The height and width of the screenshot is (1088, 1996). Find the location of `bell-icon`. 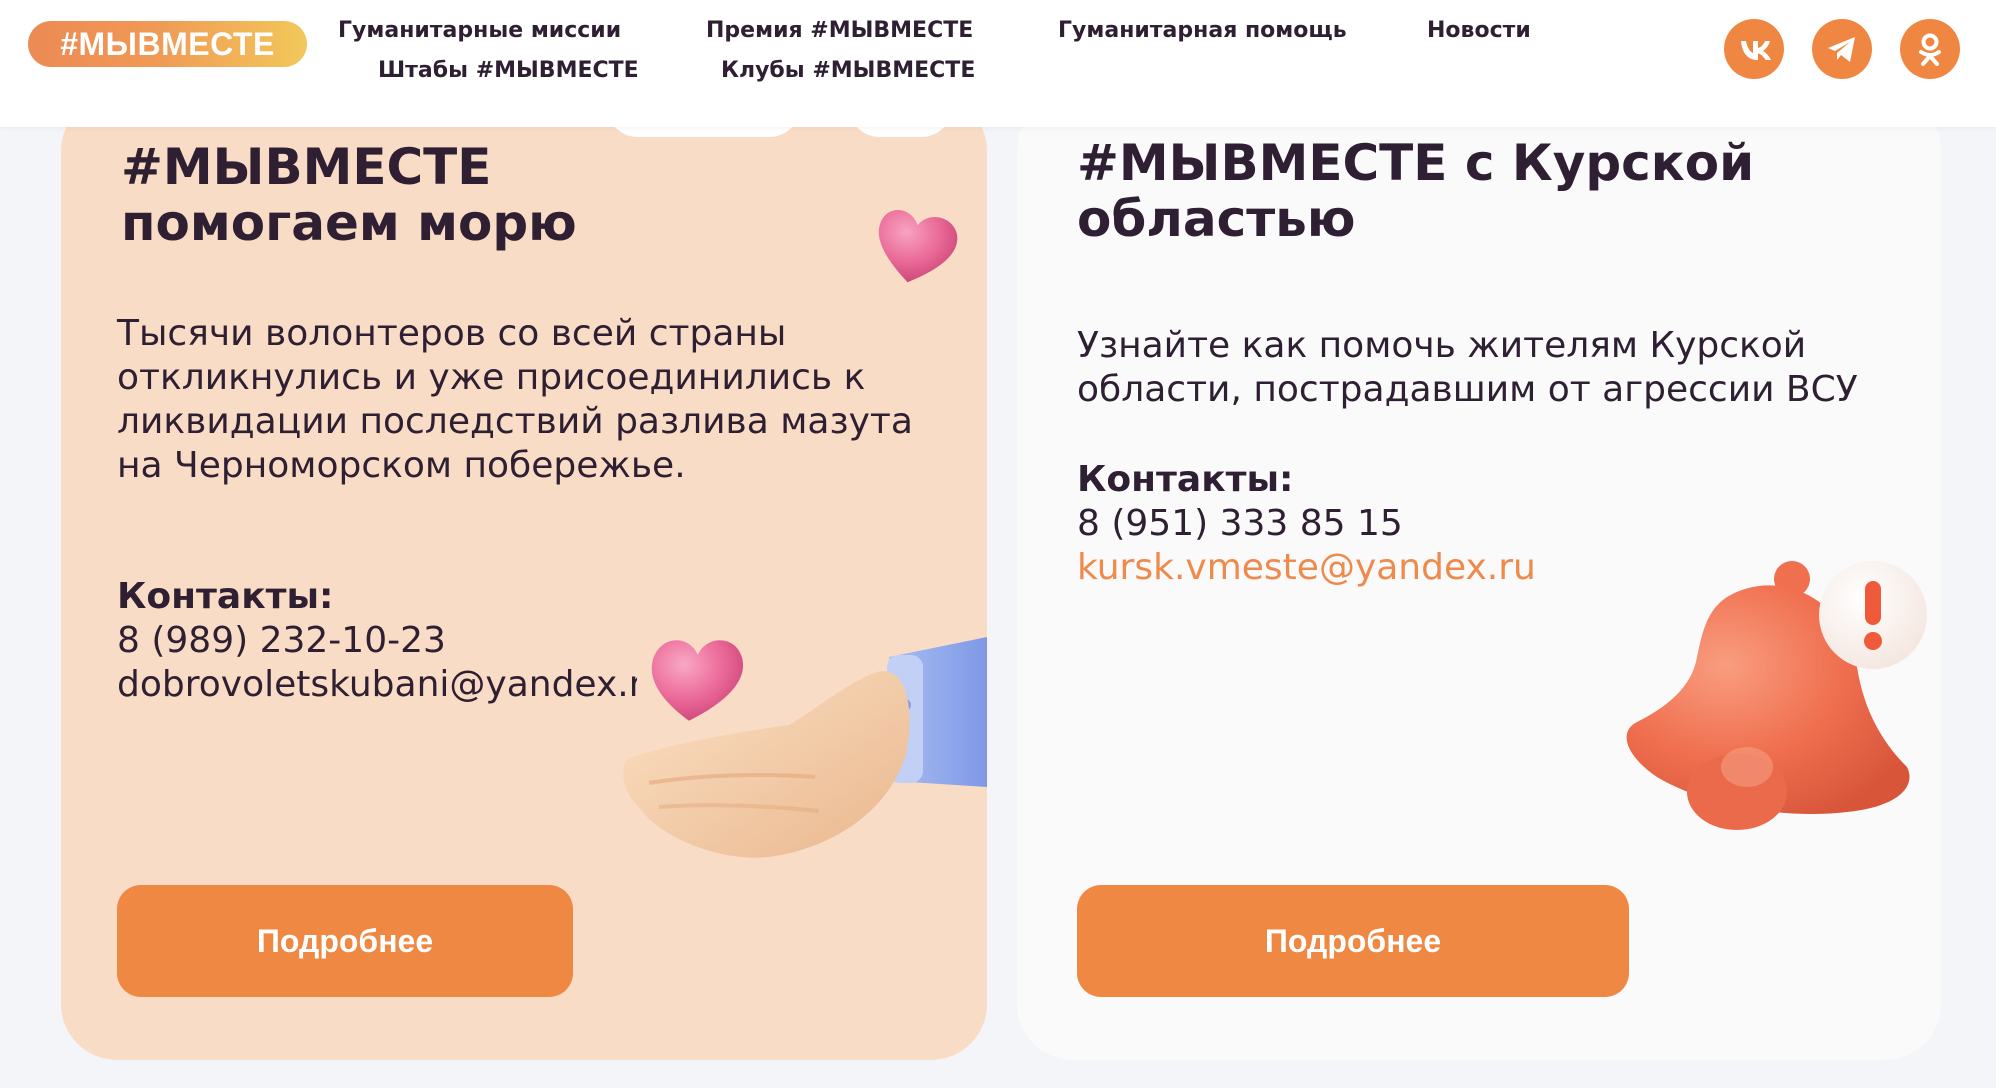

bell-icon is located at coordinates (1776, 695).